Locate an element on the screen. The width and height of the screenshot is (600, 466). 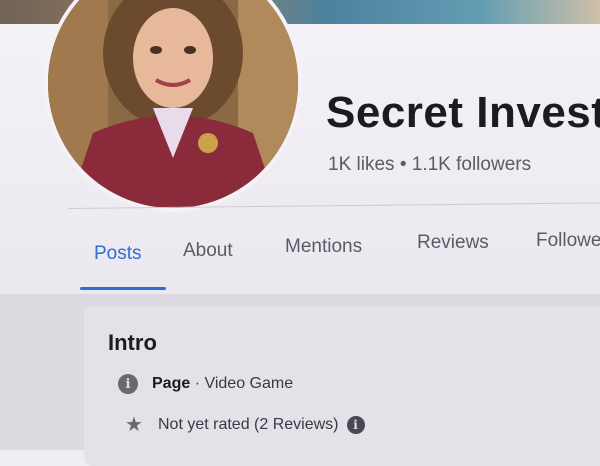
star-icon: ★ is located at coordinates (134, 425).